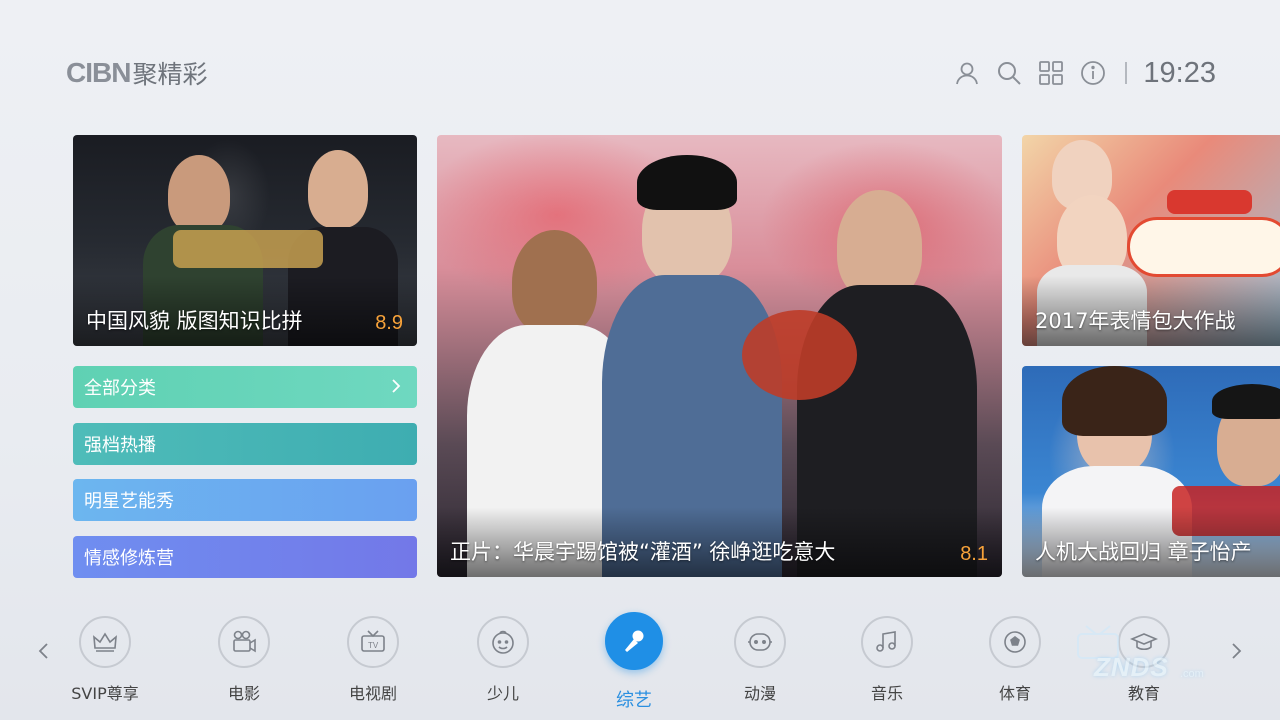 The width and height of the screenshot is (1280, 720). What do you see at coordinates (396, 386) in the screenshot?
I see `chevron-right-icon` at bounding box center [396, 386].